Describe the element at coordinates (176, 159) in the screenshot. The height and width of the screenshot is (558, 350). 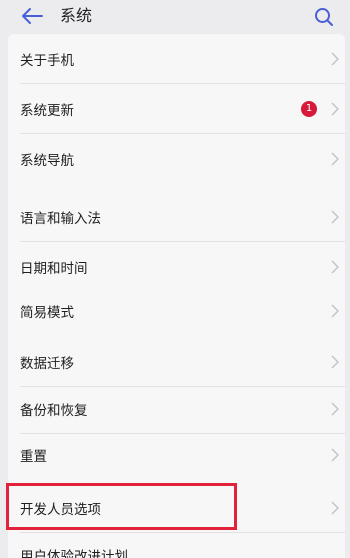
I see `settings-item-system-navigation: 系统导航` at that location.